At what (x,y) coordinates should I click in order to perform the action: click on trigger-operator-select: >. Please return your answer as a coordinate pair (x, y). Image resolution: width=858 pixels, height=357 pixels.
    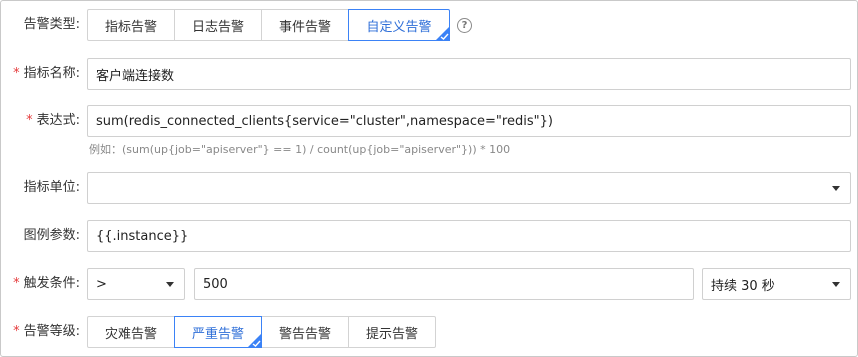
    Looking at the image, I should click on (136, 284).